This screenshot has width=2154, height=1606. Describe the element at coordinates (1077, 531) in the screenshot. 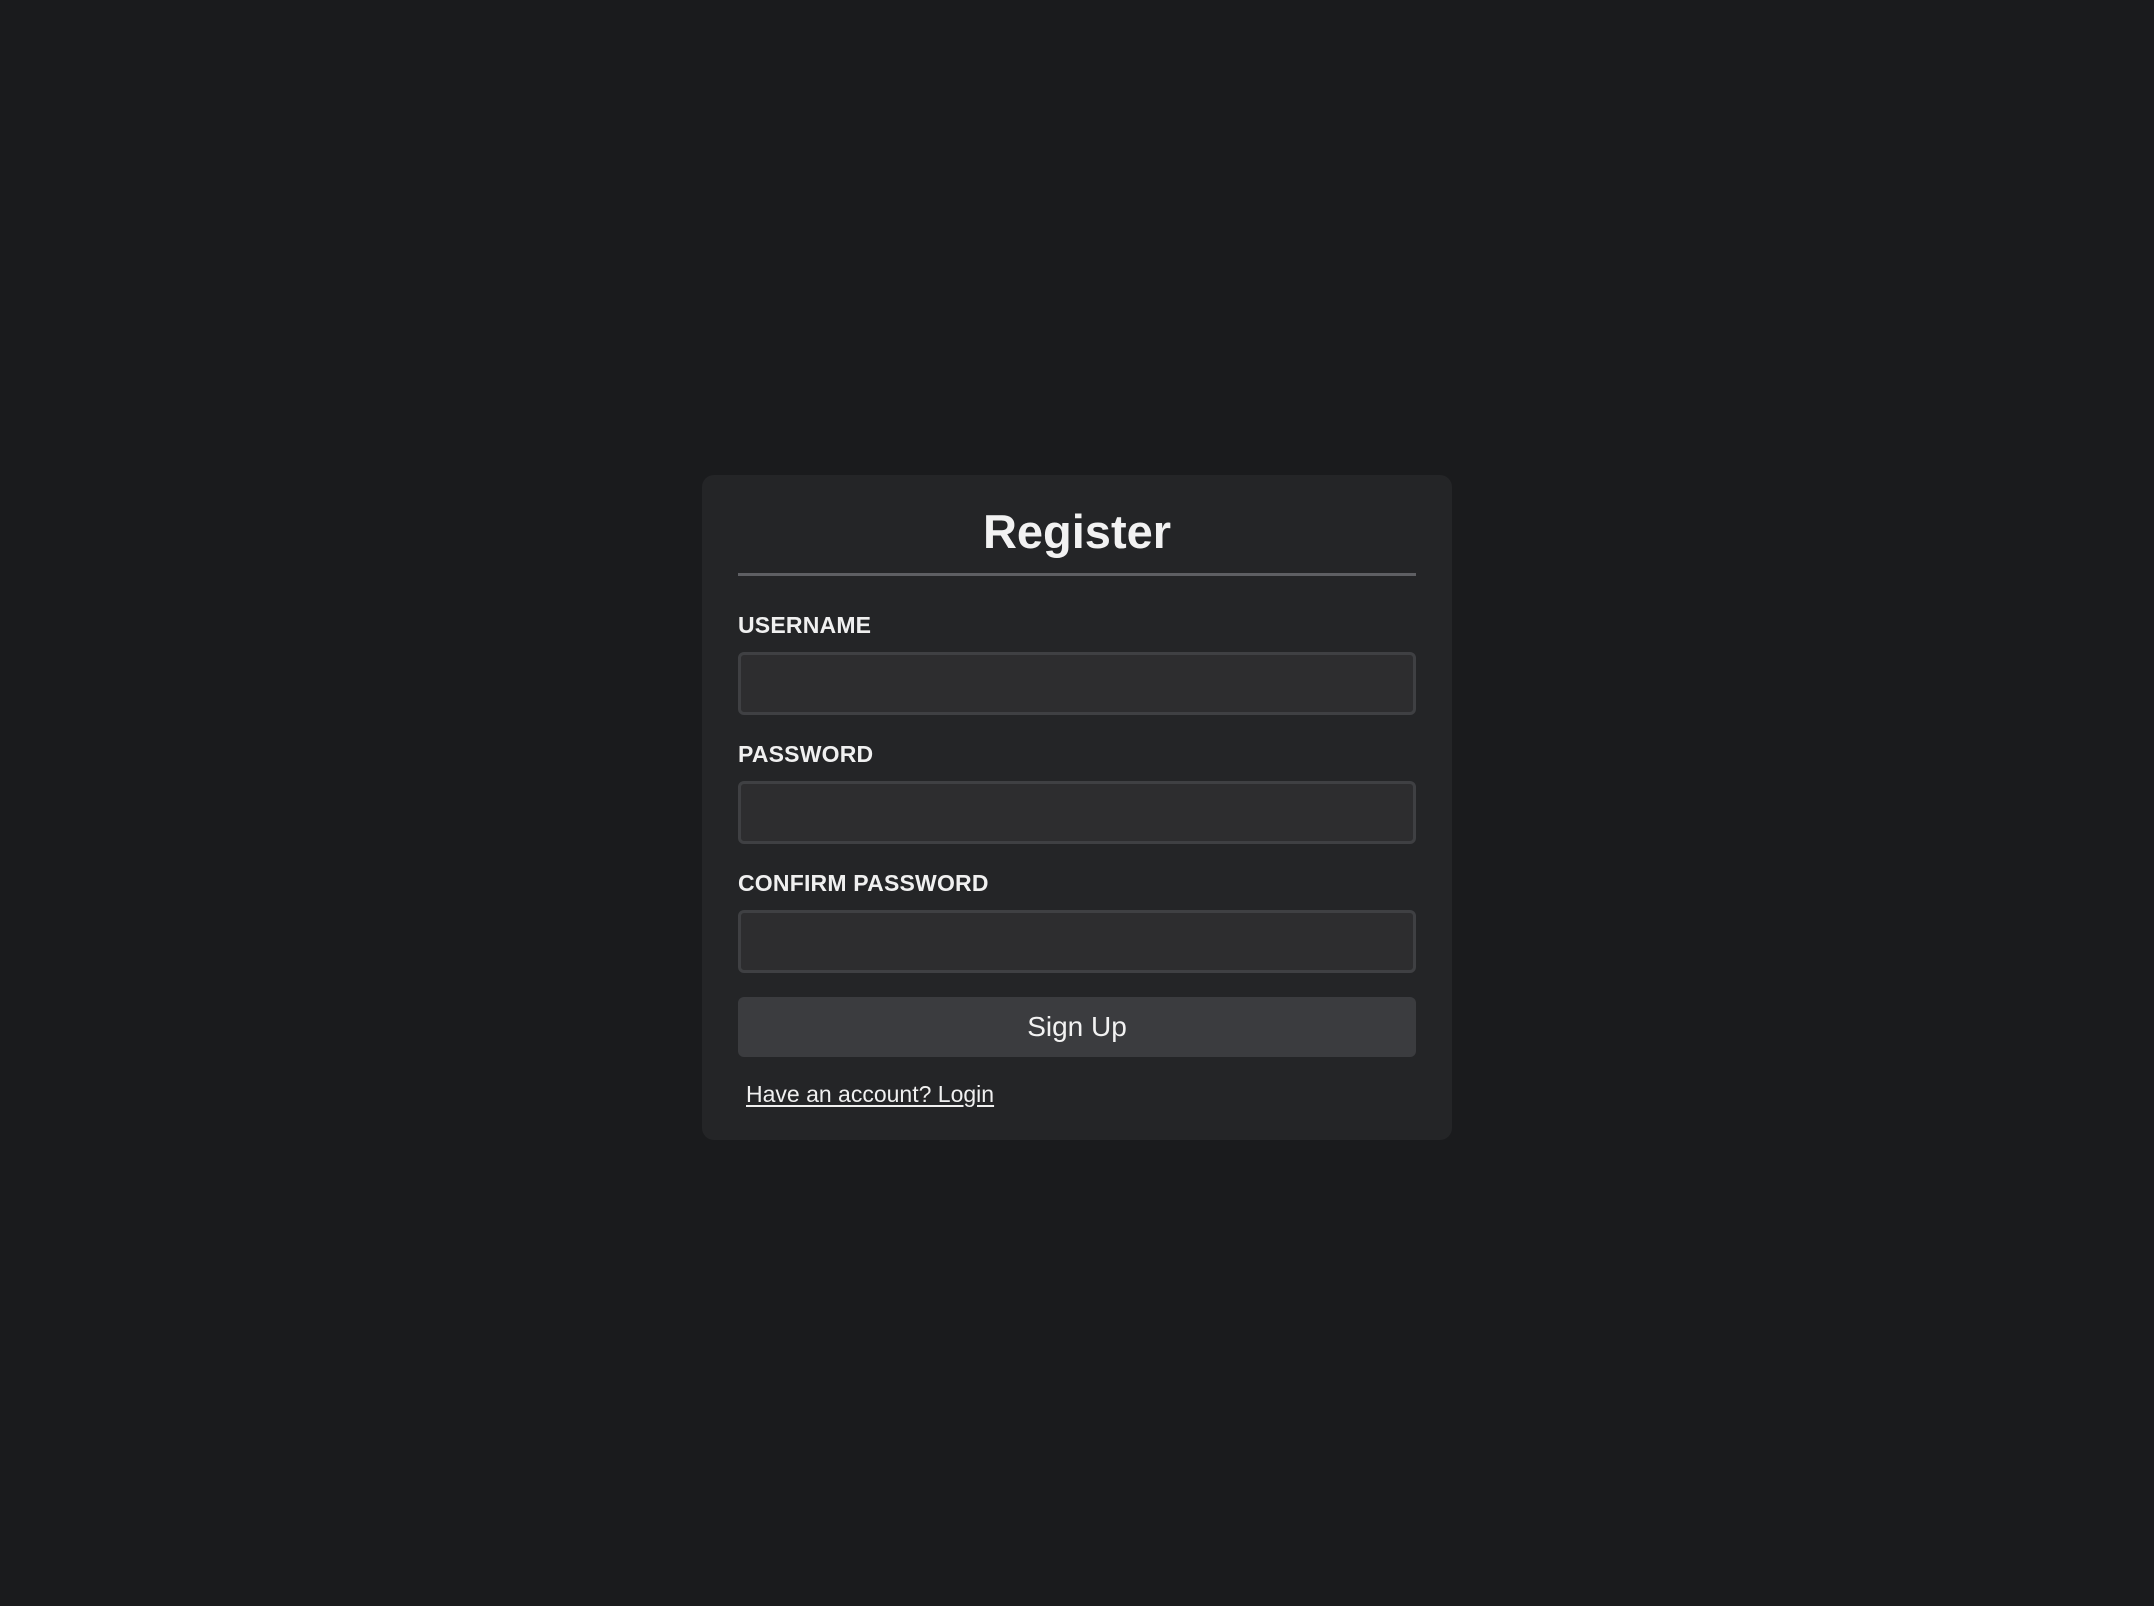

I see `page-title: Register` at that location.